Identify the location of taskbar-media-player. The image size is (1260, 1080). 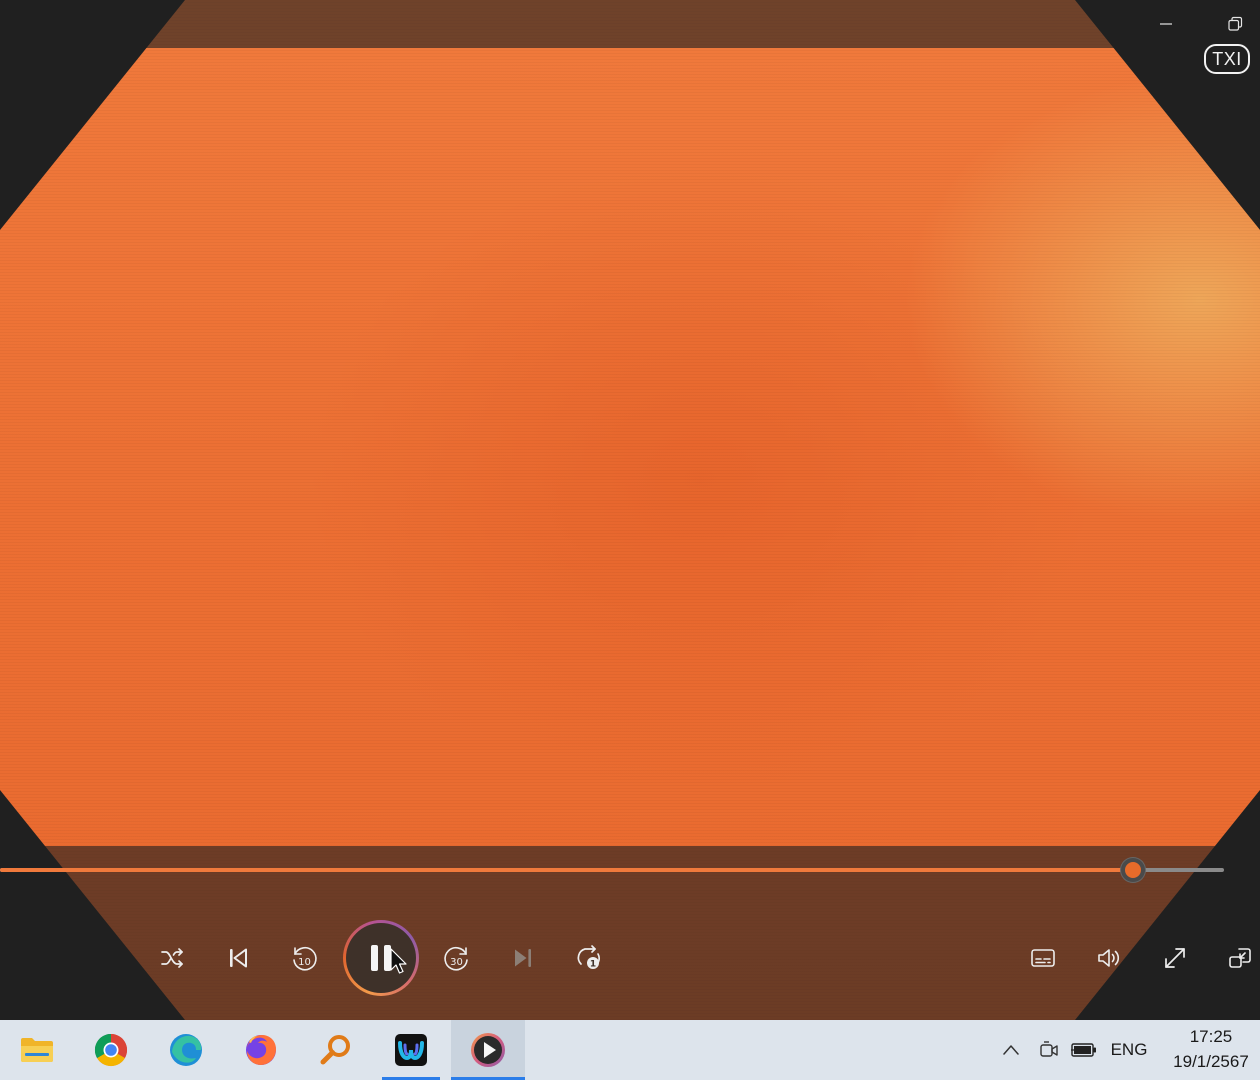
(488, 1050).